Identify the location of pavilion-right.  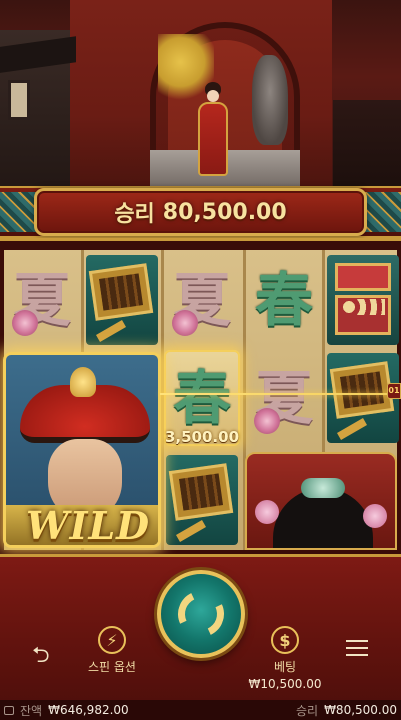
(367, 146).